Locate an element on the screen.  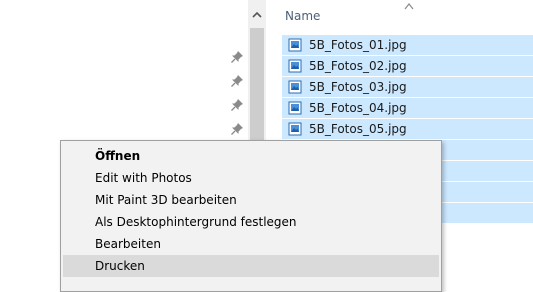
file-row: 5B_Fotos_04.jpg is located at coordinates (407, 108).